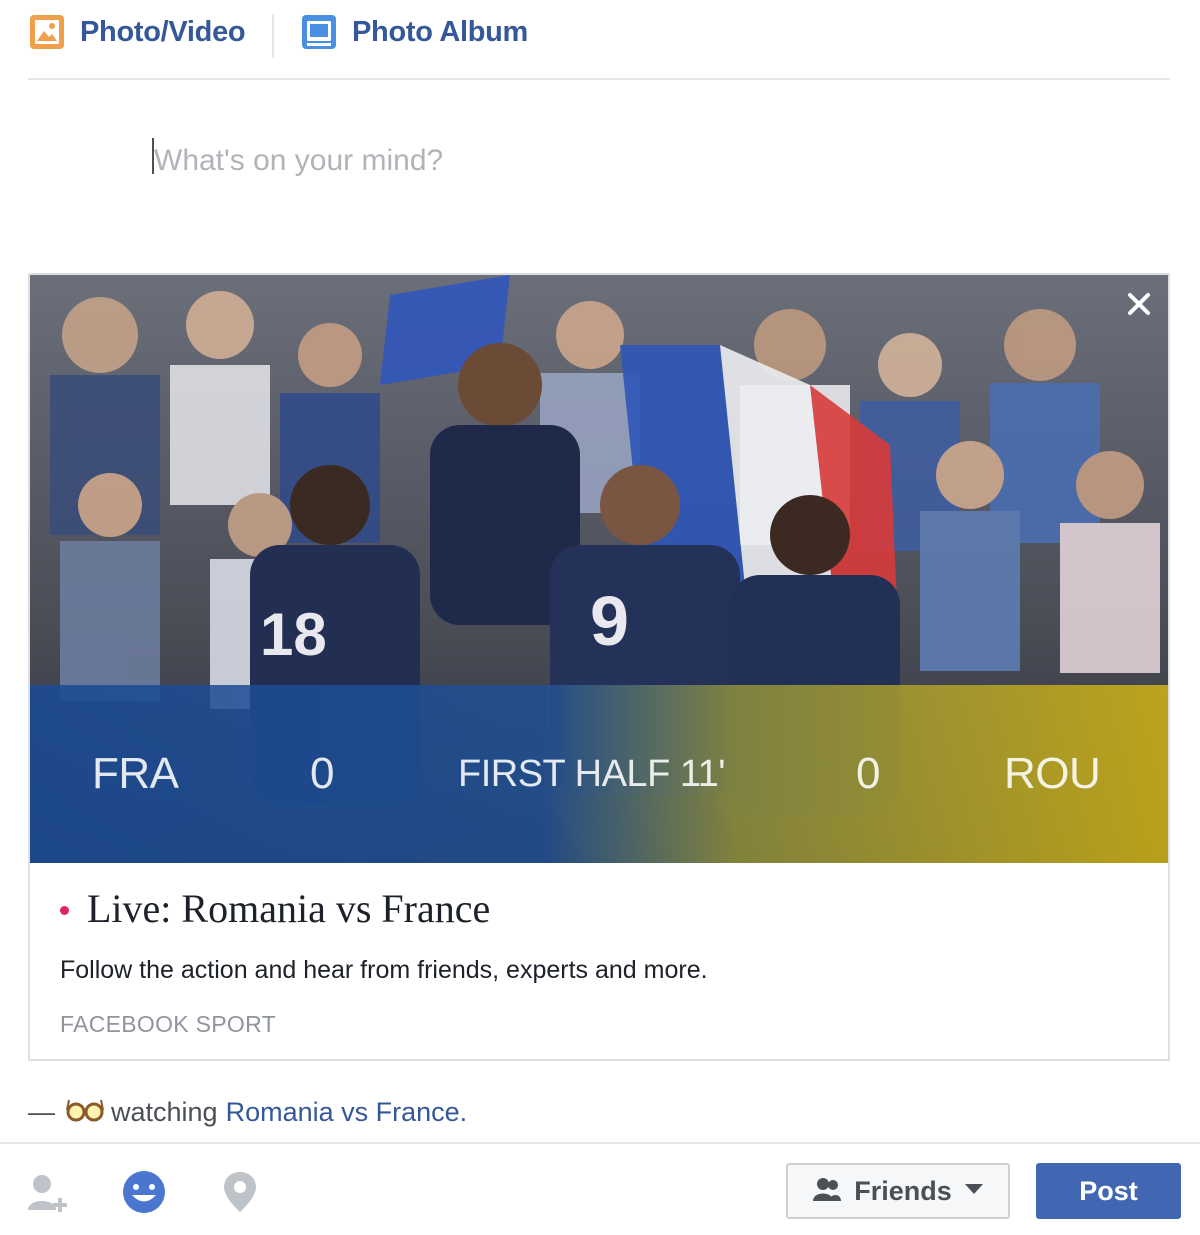 This screenshot has height=1235, width=1200. I want to click on glasses-icon, so click(85, 1112).